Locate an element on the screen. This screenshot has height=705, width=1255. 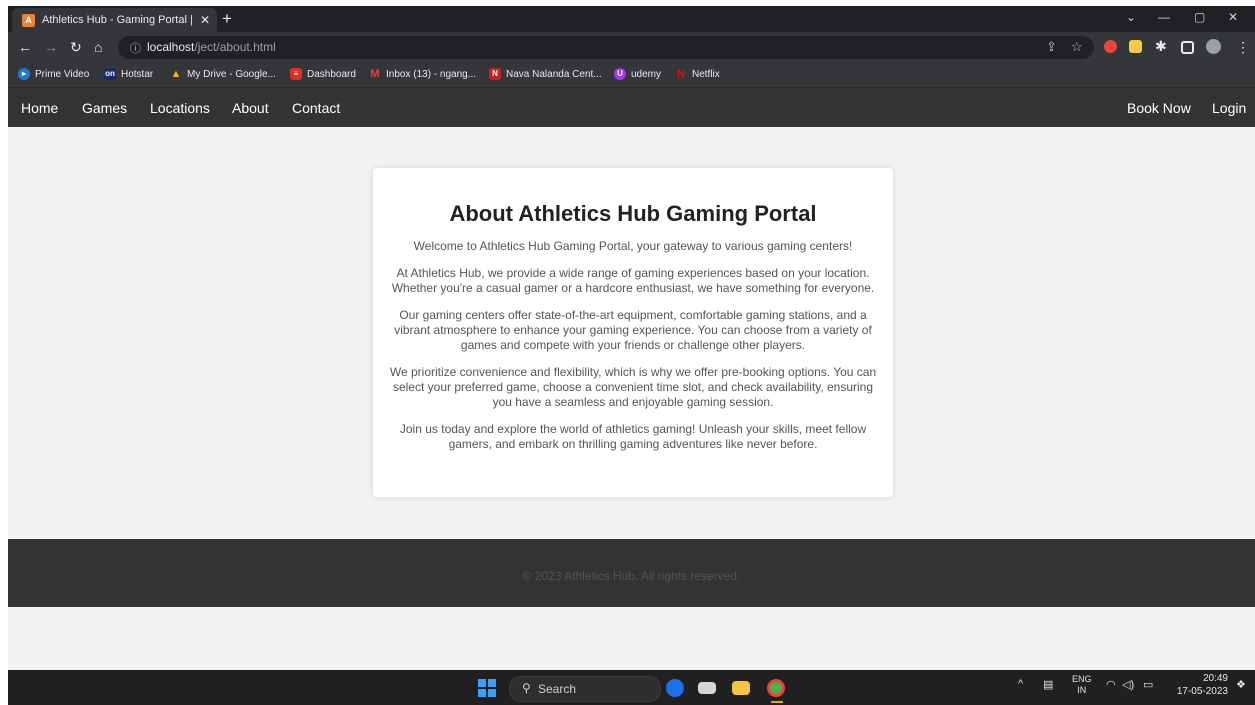
url-path: /ject/about.html is located at coordinates (235, 47).